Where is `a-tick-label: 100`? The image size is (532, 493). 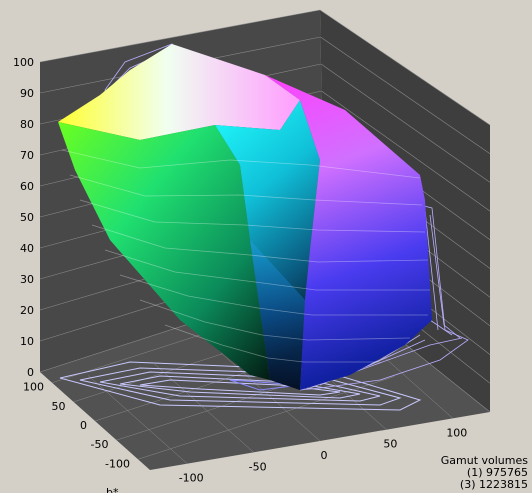
a-tick-label: 100 is located at coordinates (456, 432).